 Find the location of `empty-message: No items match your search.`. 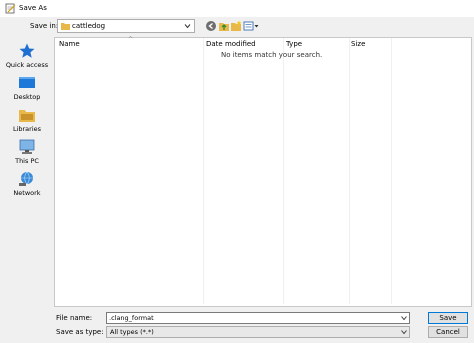

empty-message: No items match your search. is located at coordinates (272, 55).